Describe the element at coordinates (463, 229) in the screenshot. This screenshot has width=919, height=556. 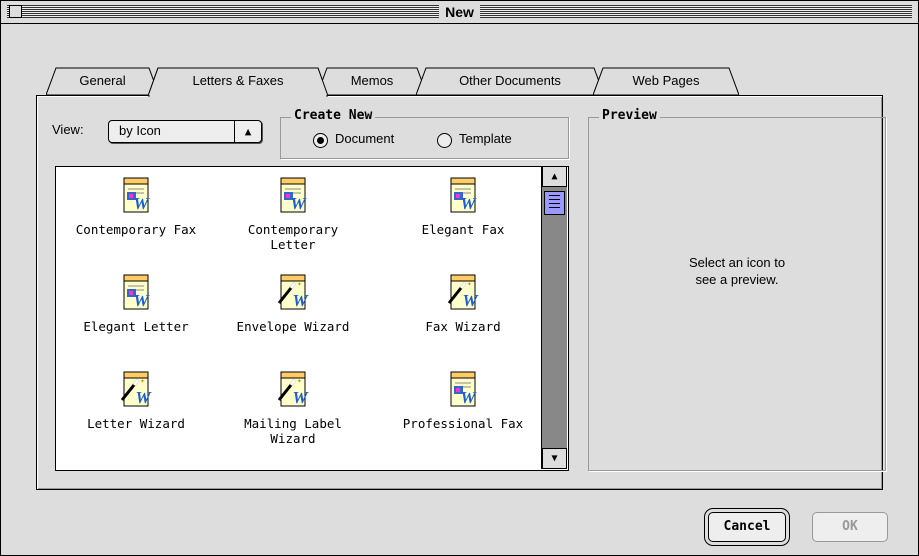
I see `template-item-label: Elegant Fax` at that location.